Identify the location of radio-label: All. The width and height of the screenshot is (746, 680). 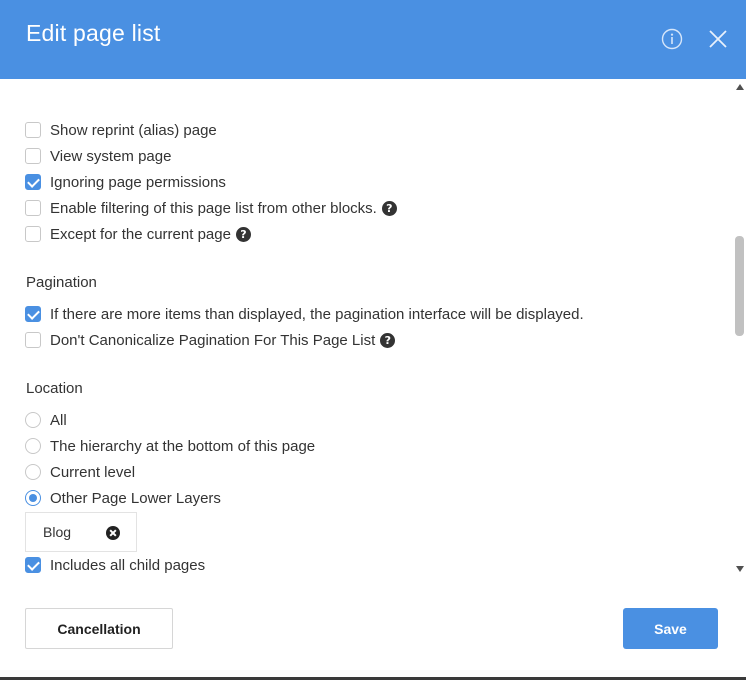
(58, 420).